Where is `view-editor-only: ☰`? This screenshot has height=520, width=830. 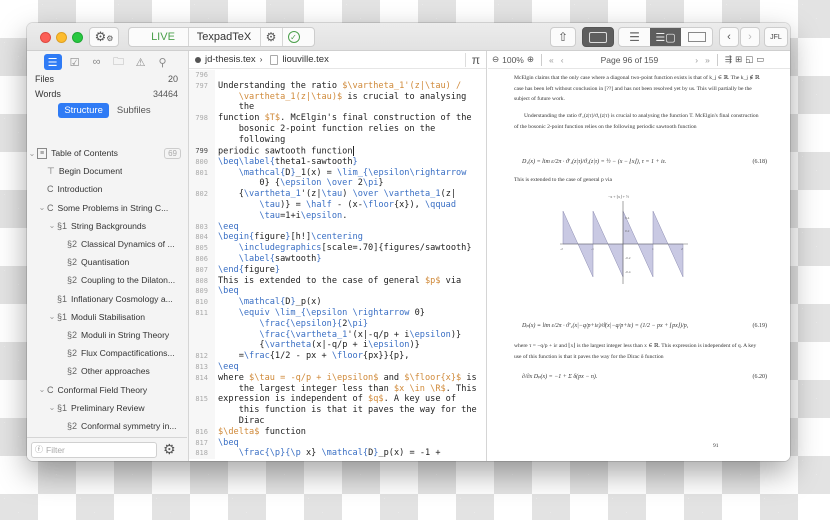
view-editor-only: ☰ is located at coordinates (634, 37).